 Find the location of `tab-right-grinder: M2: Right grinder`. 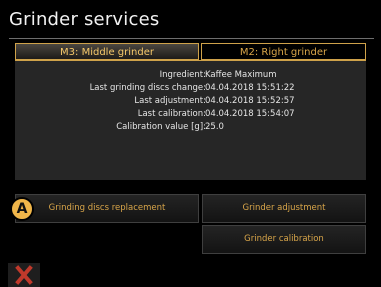

tab-right-grinder: M2: Right grinder is located at coordinates (283, 51).